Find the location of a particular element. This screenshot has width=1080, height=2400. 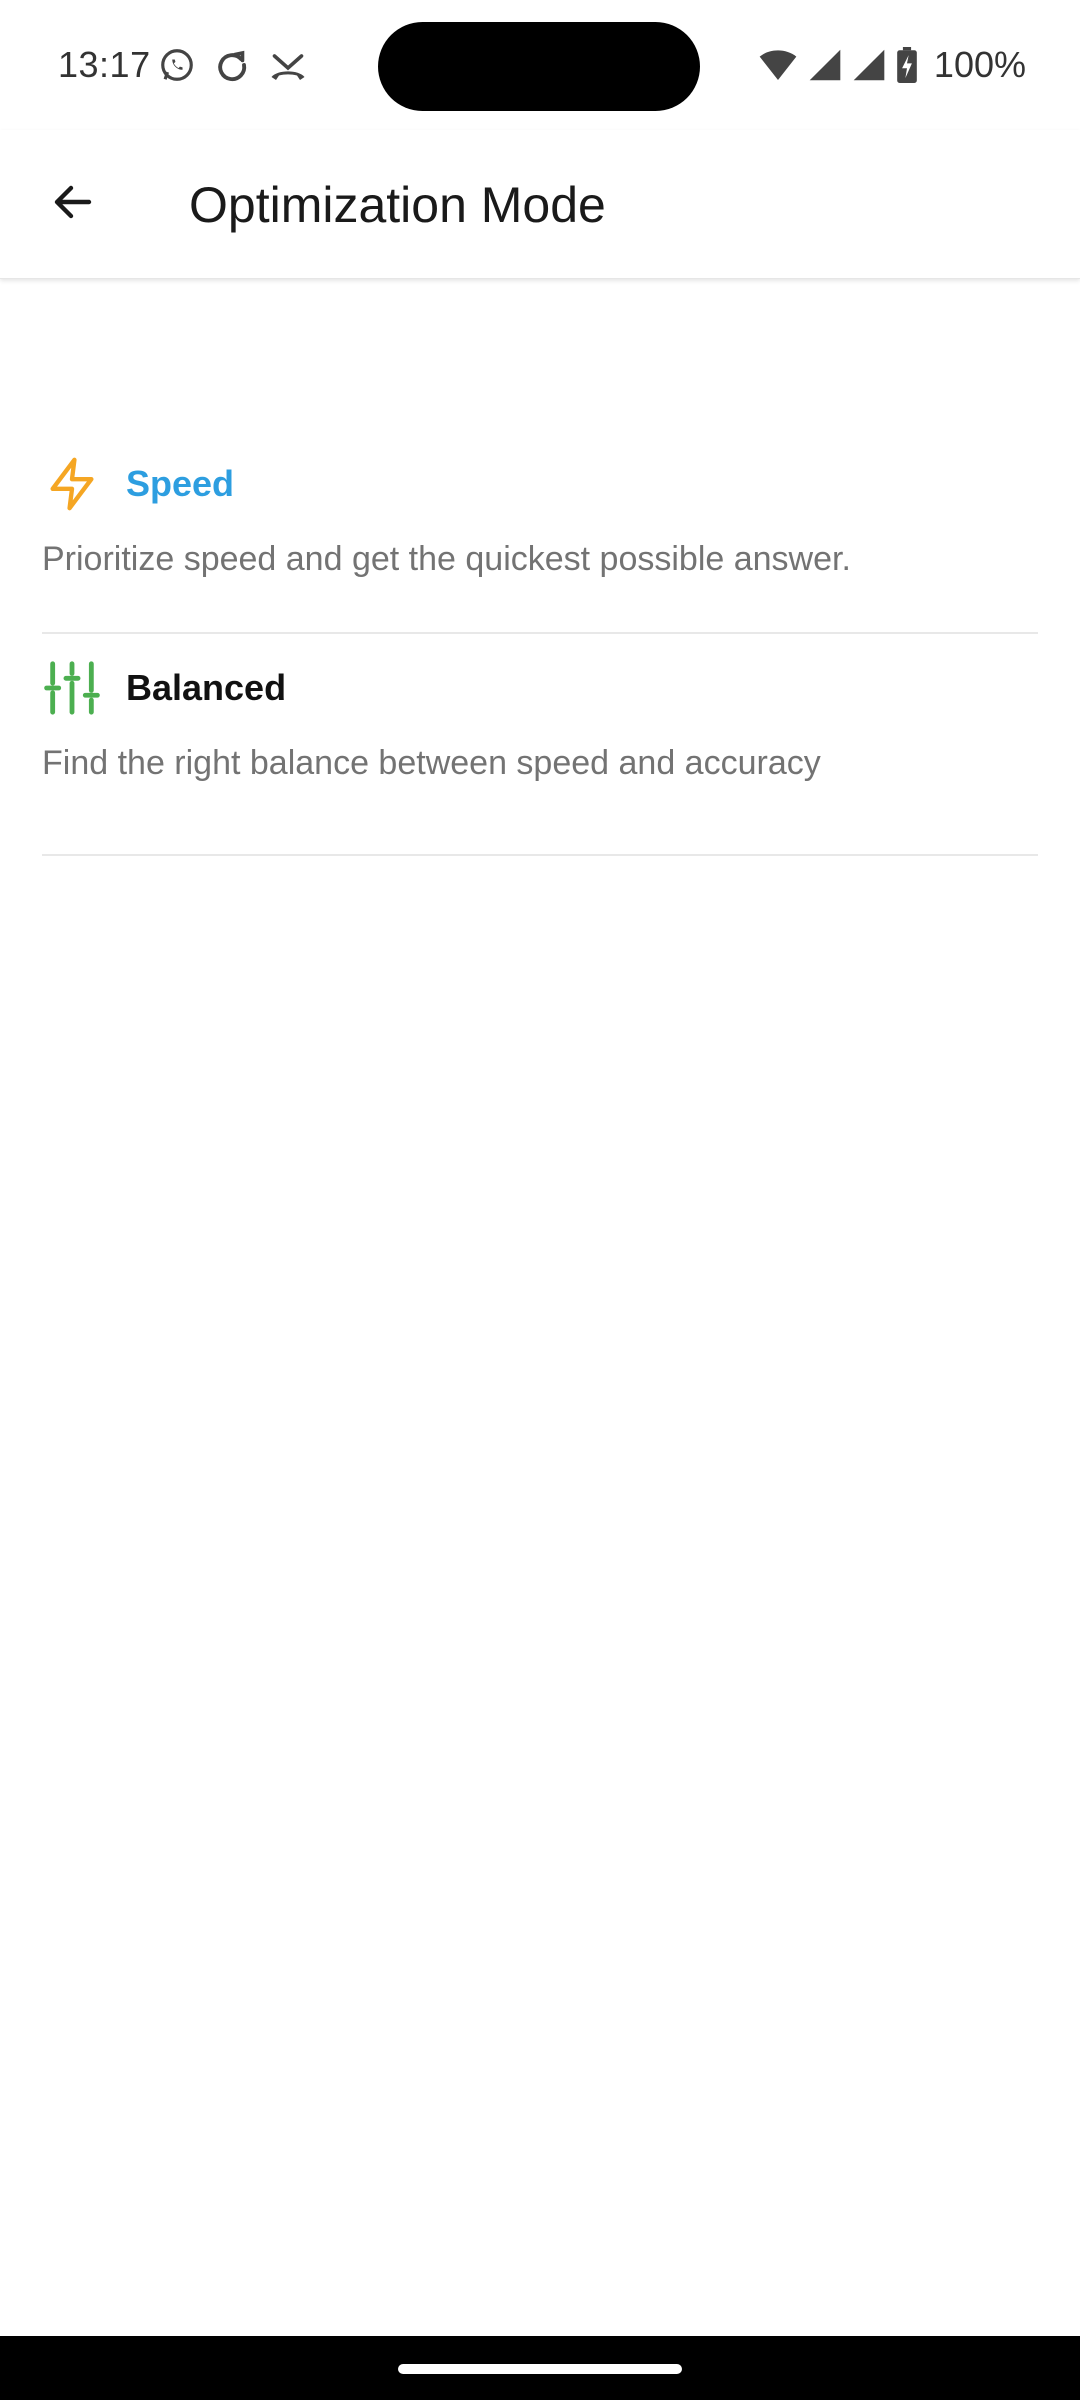

status-notification-icons is located at coordinates (233, 65).